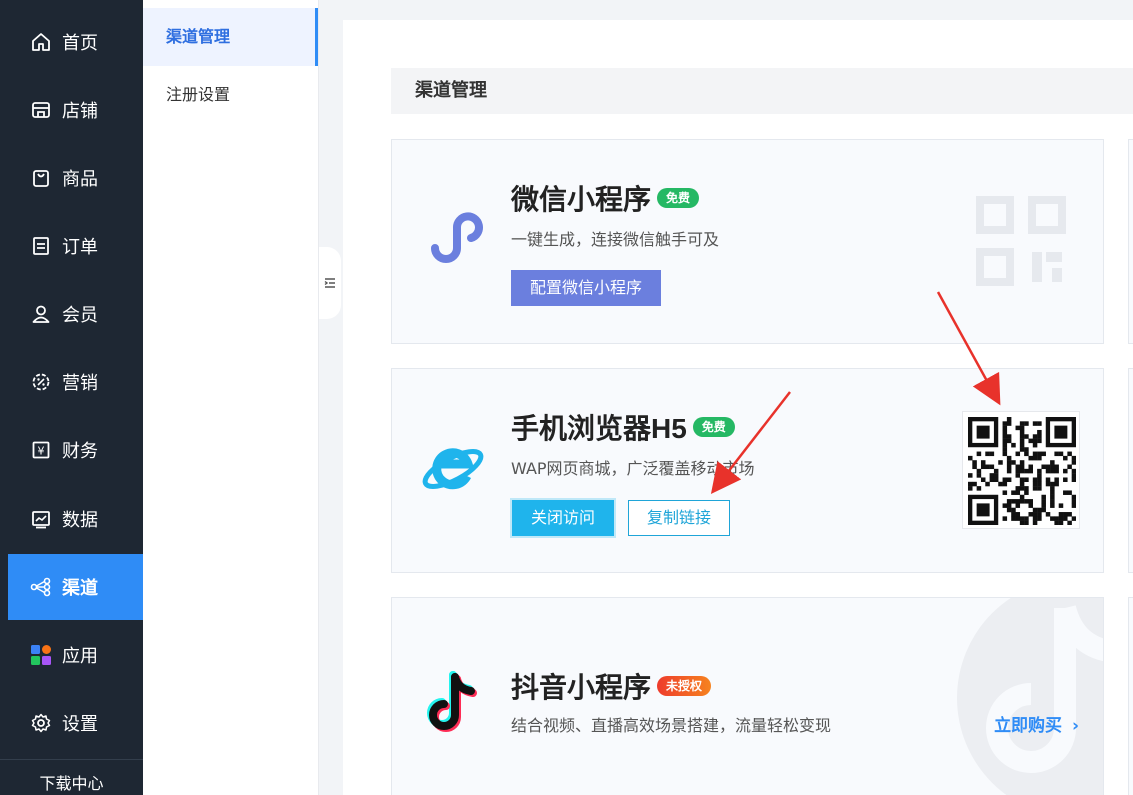 This screenshot has height=795, width=1133. I want to click on arrow-to-copy-link, so click(750, 442).